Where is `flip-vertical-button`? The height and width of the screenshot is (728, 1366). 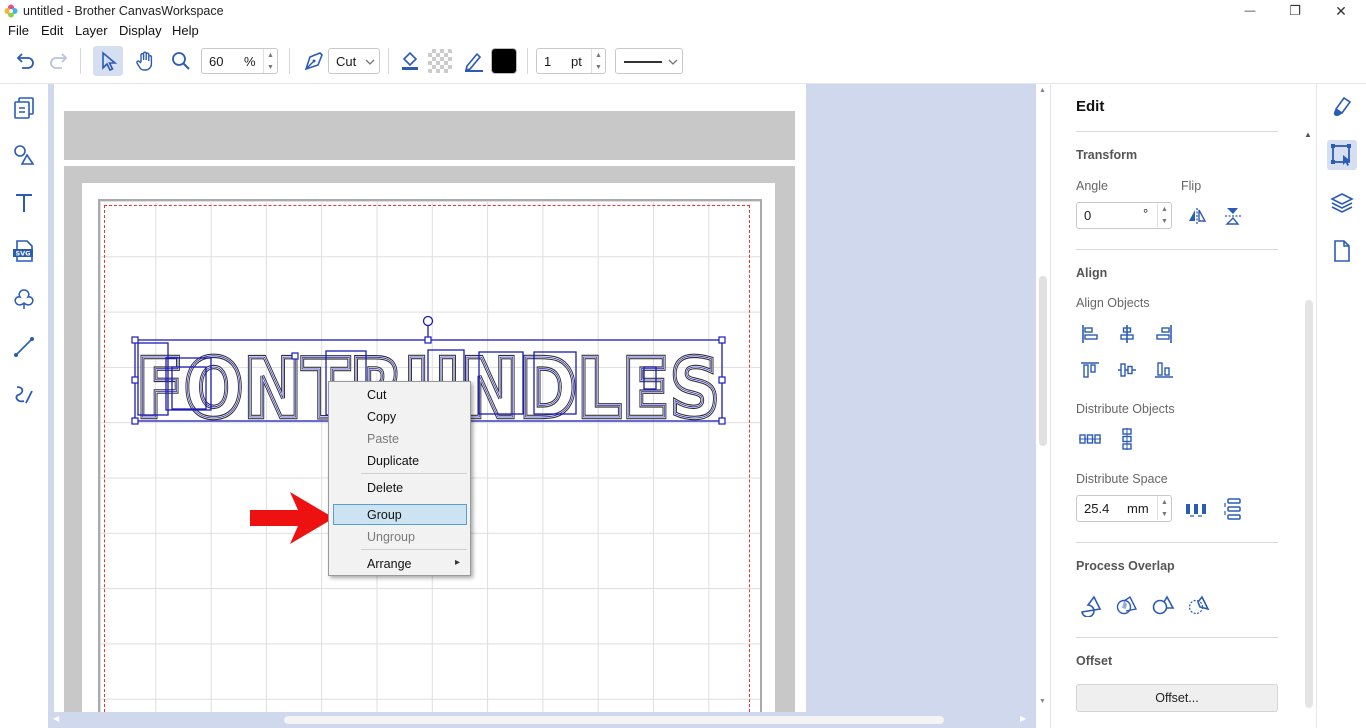 flip-vertical-button is located at coordinates (1233, 216).